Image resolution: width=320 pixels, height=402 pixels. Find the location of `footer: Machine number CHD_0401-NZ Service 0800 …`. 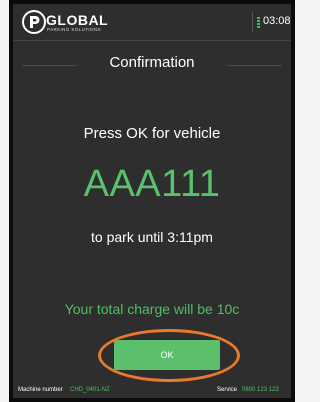

footer: Machine number CHD_0401-NZ Service 0800 … is located at coordinates (152, 391).